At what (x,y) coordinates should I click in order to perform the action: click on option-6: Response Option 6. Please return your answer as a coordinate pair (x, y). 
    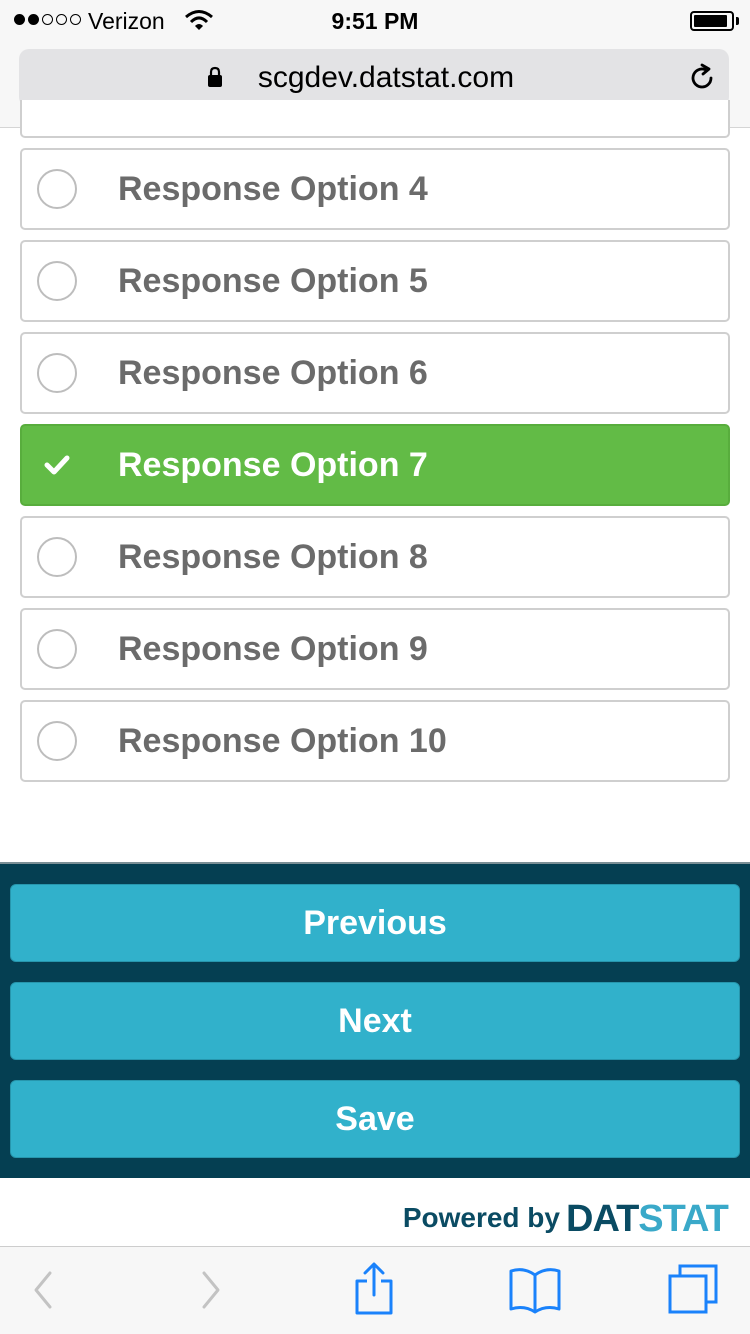
    Looking at the image, I should click on (375, 373).